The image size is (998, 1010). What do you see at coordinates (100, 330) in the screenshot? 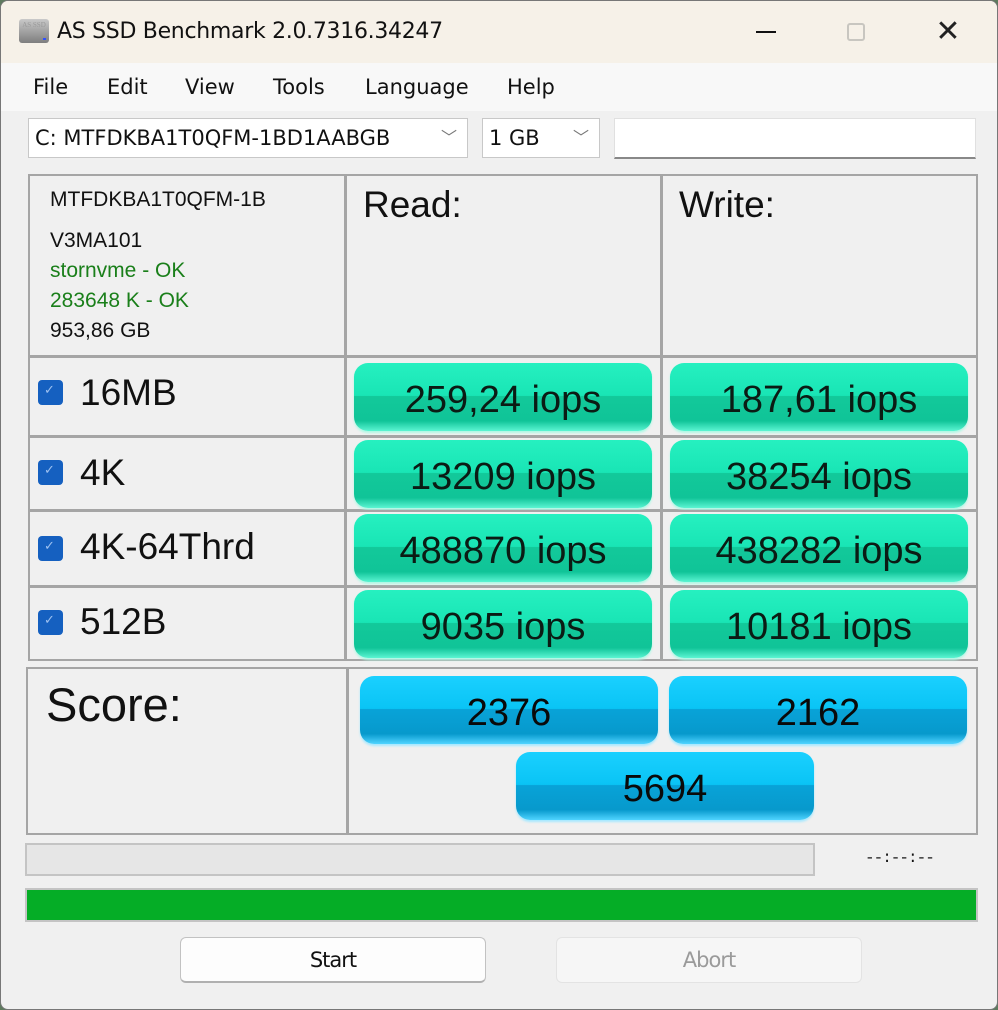
I see `drive-capacity: 953,86 GB` at bounding box center [100, 330].